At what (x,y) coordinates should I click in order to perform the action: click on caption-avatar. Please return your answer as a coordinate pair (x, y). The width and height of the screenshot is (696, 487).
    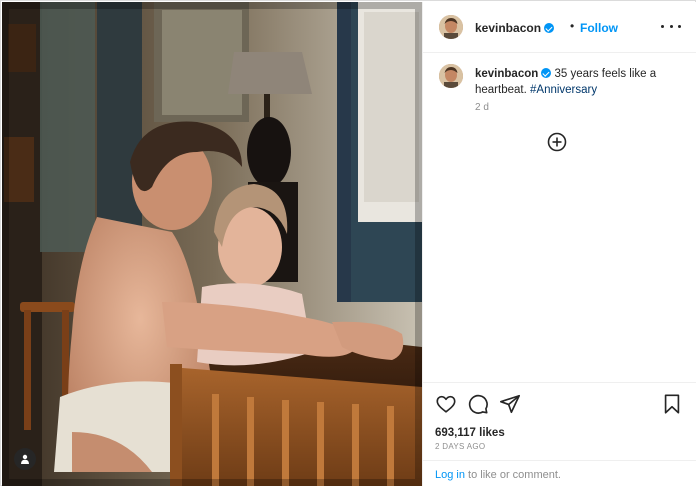
    Looking at the image, I should click on (451, 76).